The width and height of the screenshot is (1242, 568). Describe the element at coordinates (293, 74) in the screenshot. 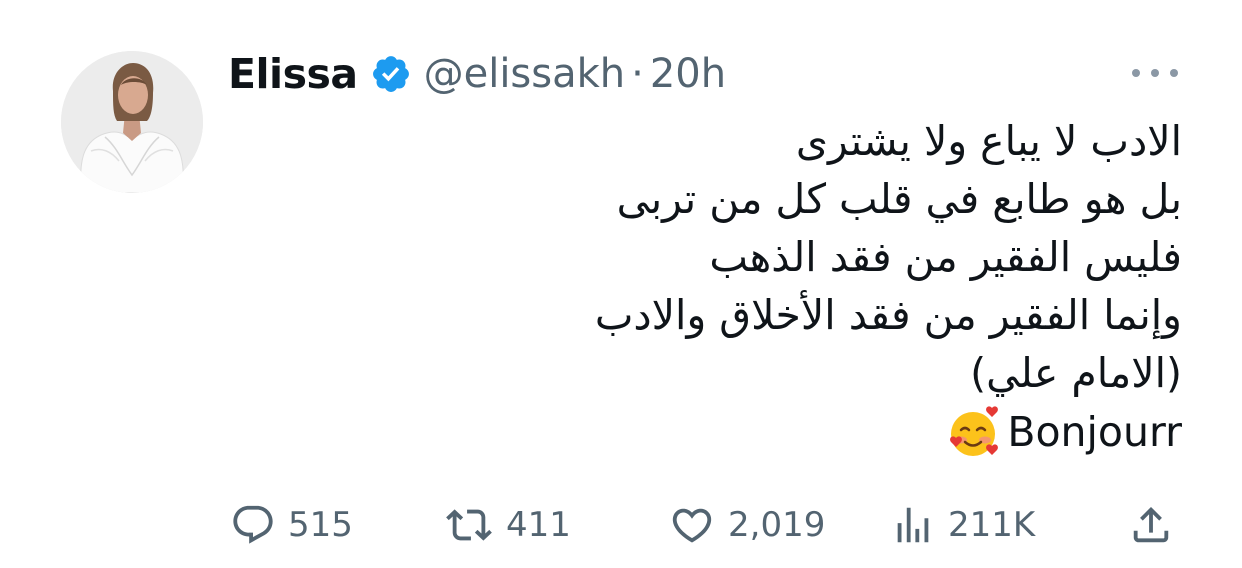

I see `display-name: Elissa` at that location.